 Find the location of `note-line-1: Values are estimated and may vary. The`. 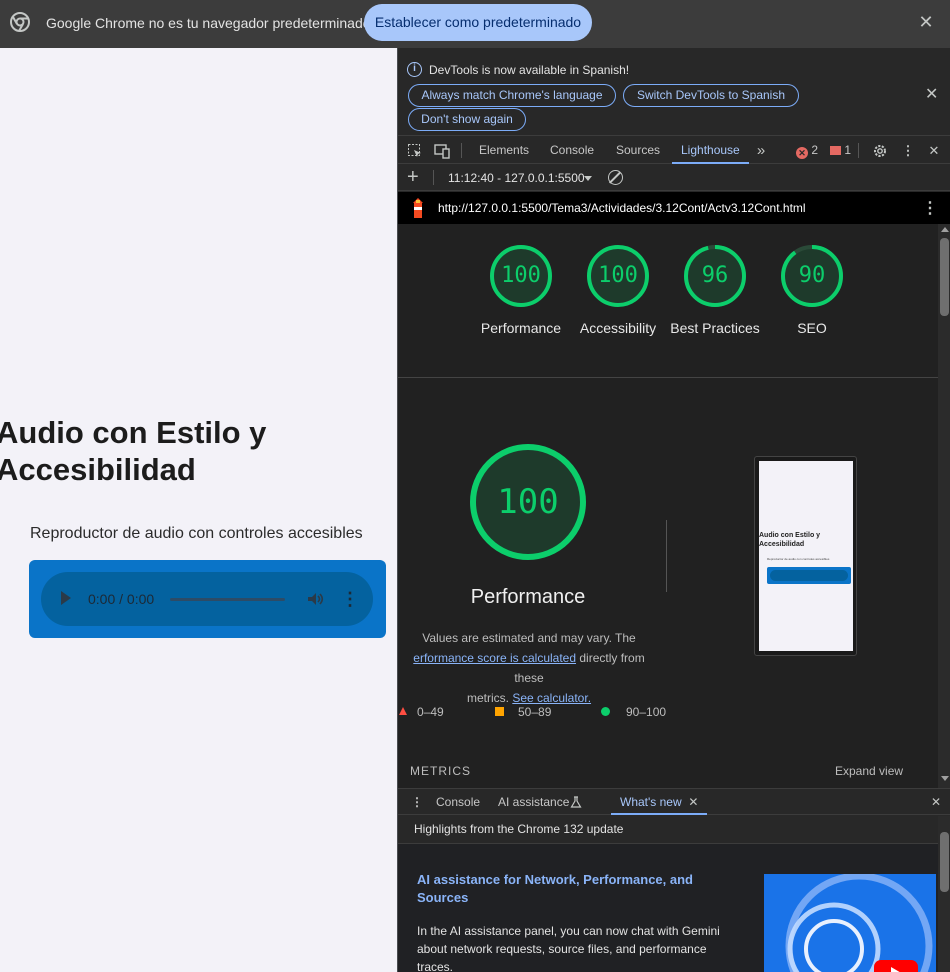

note-line-1: Values are estimated and may vary. The is located at coordinates (529, 638).